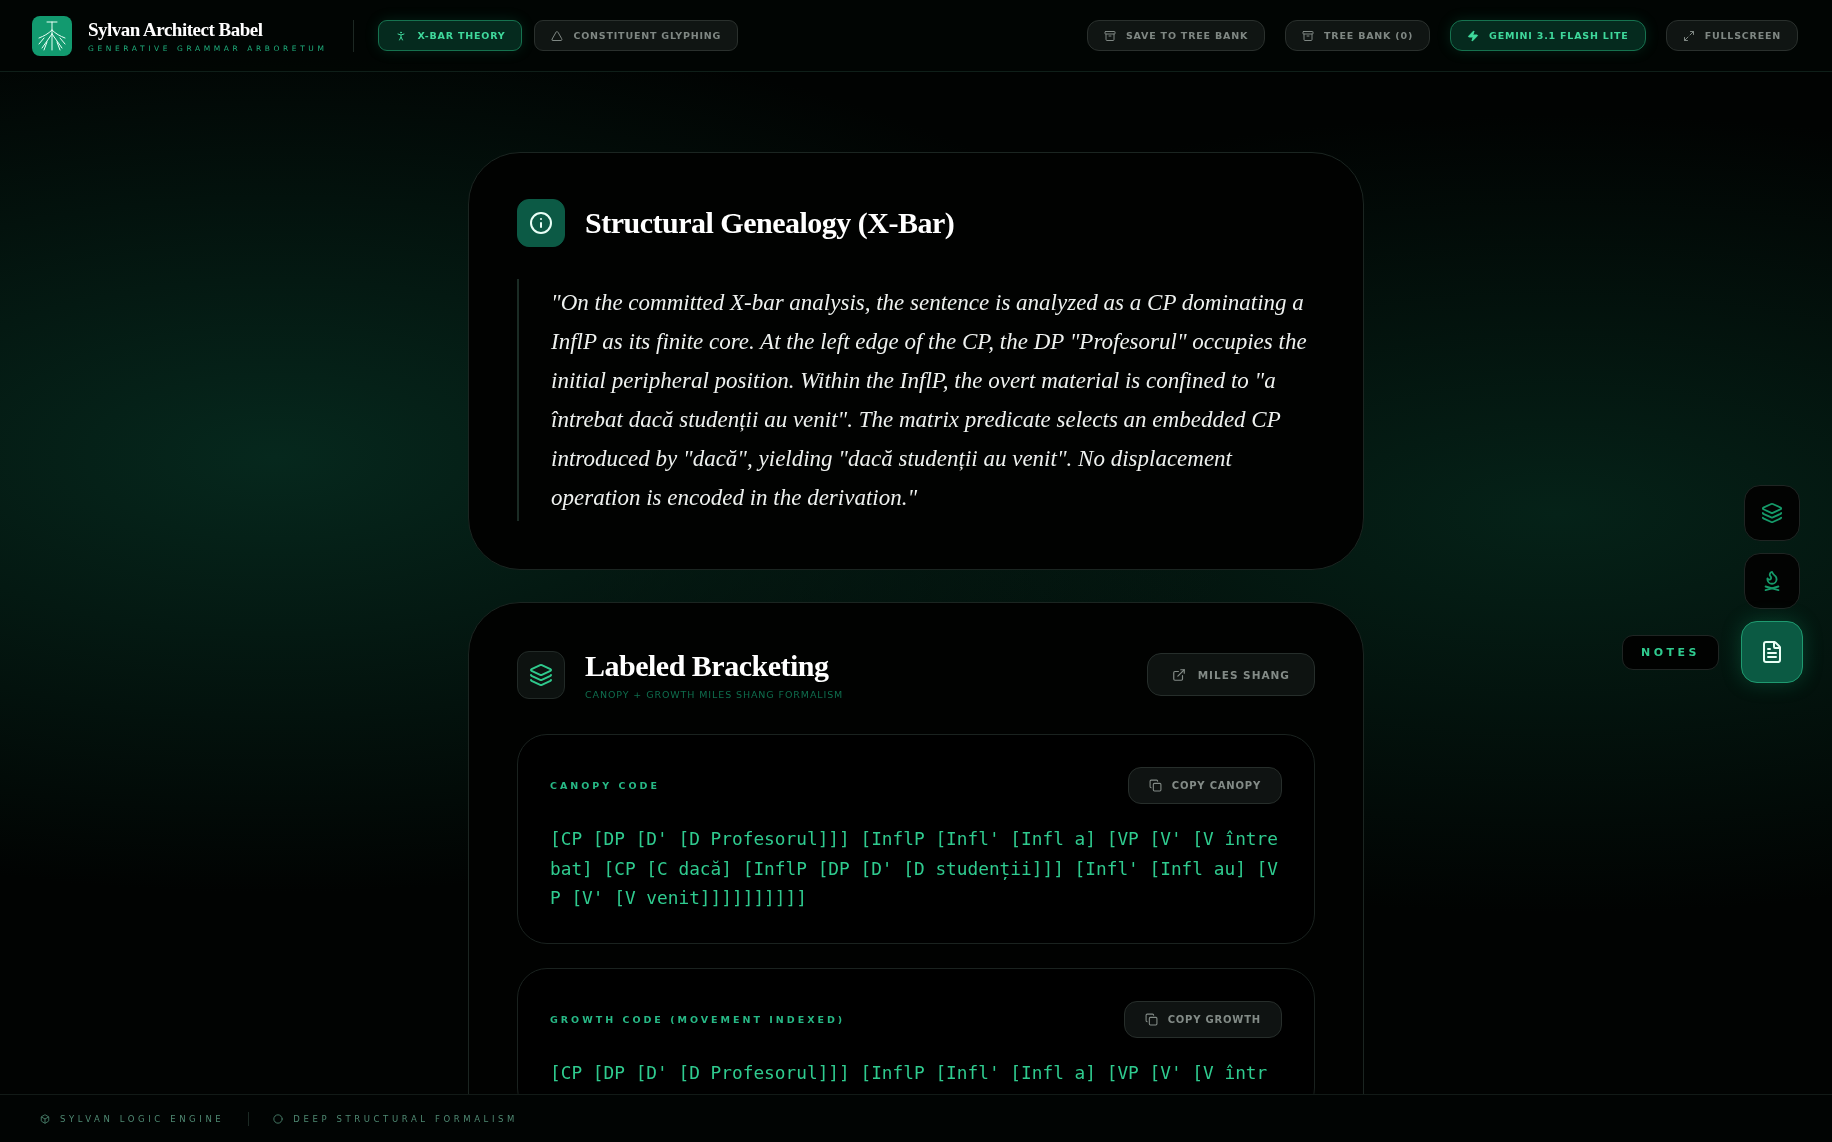  I want to click on header-button: SAVE TO TREE BANK, so click(1176, 35).